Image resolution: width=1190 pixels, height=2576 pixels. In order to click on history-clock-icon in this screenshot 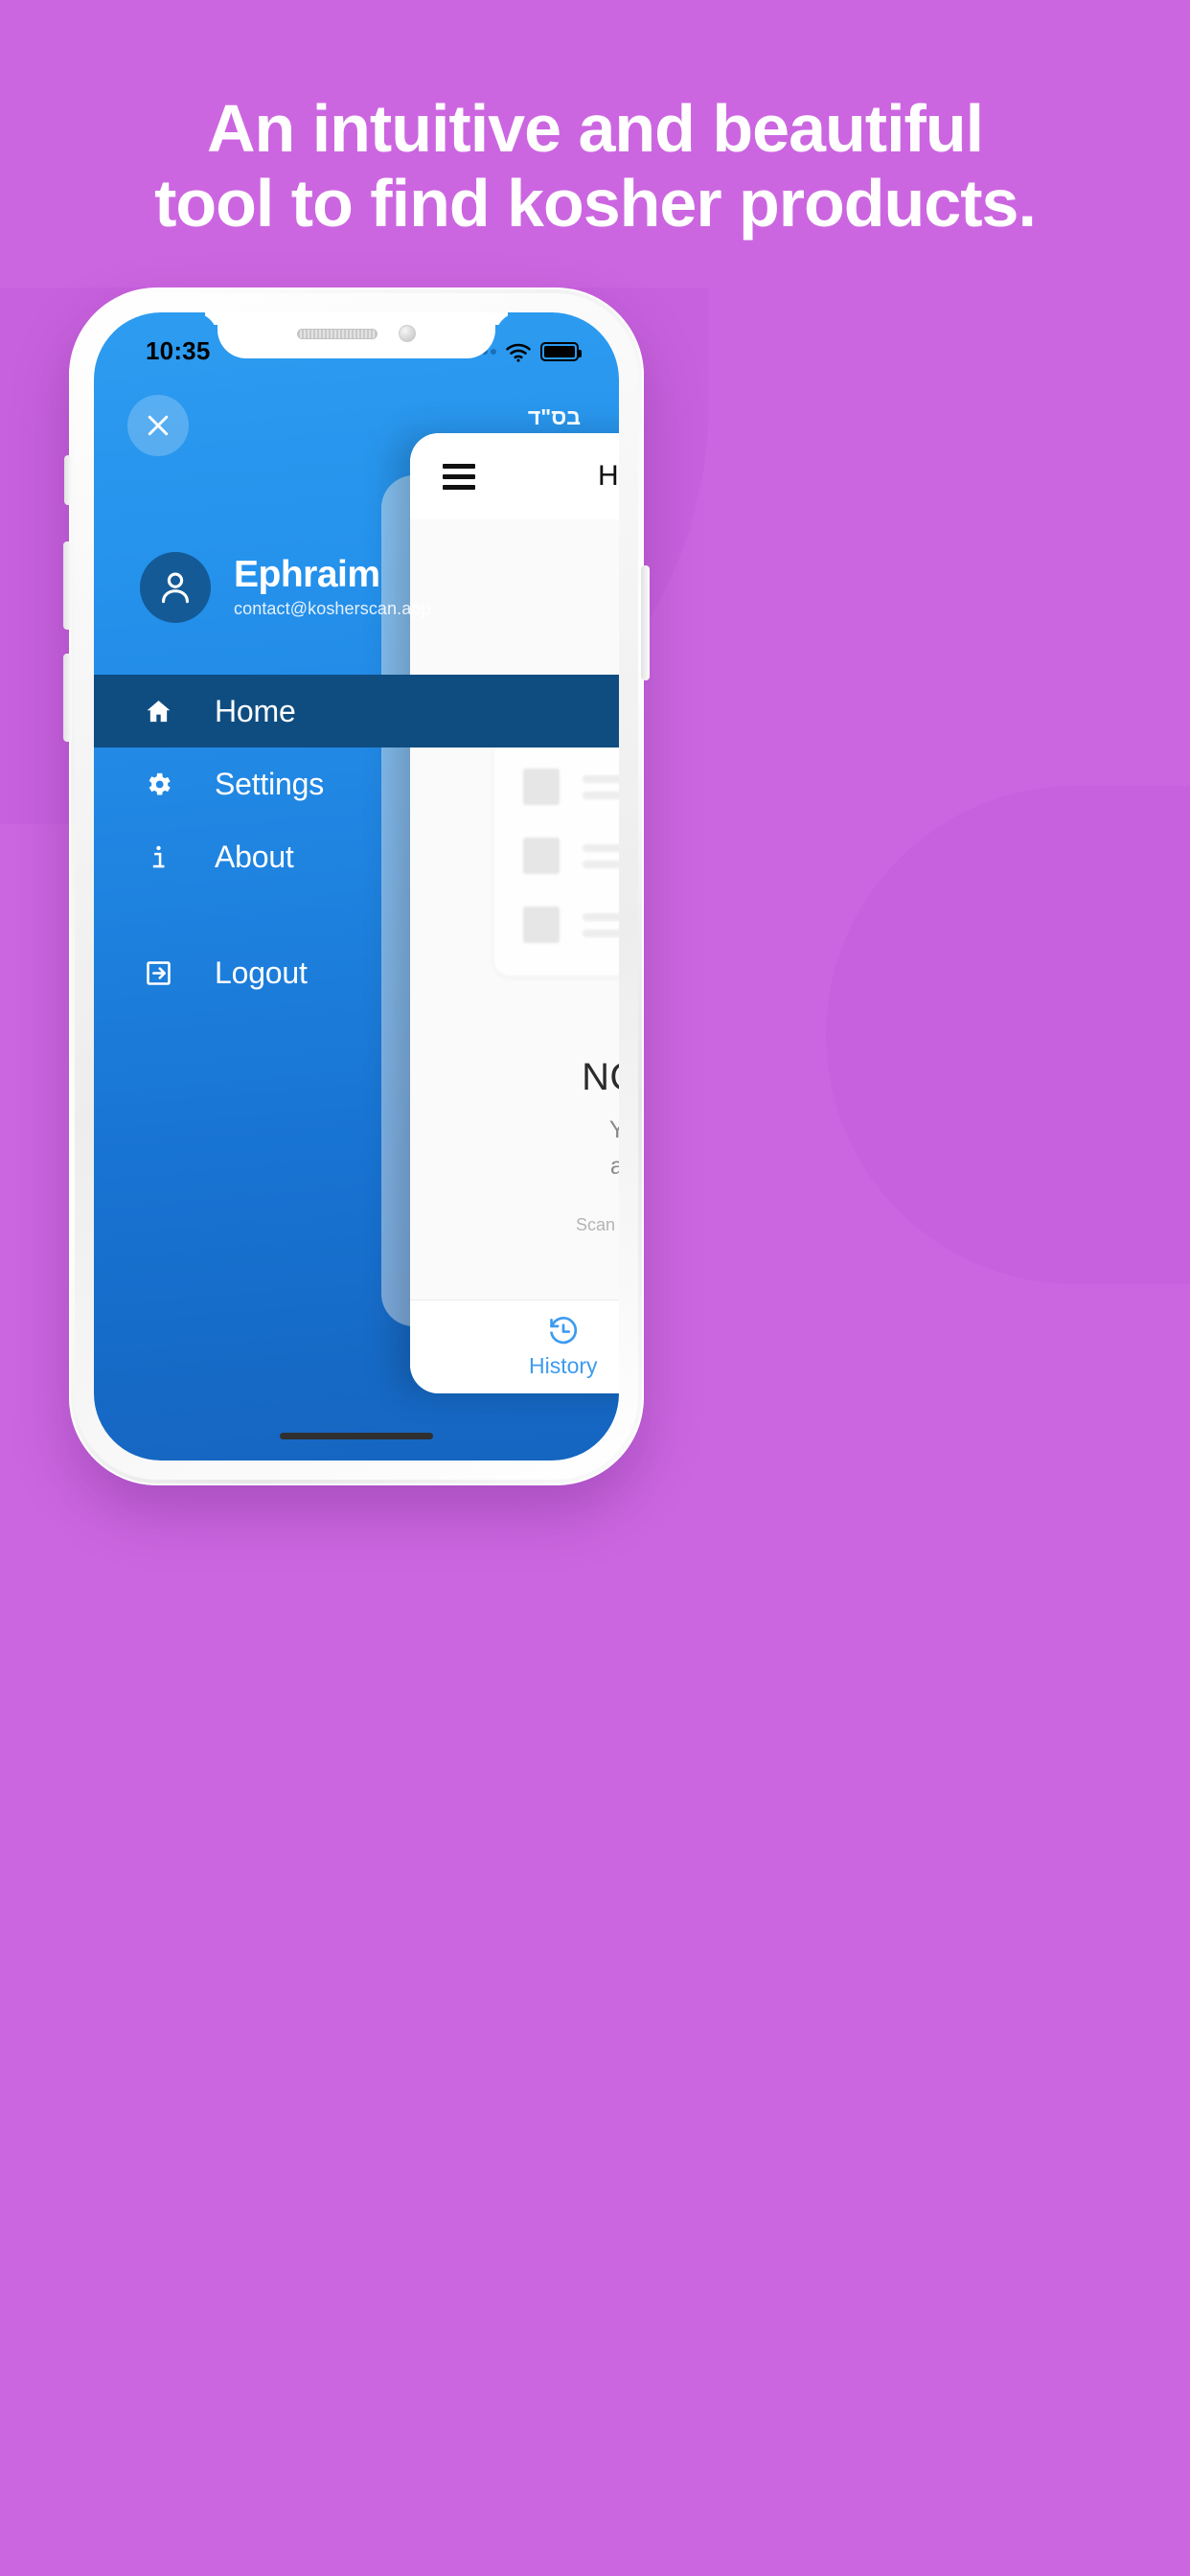, I will do `click(563, 1331)`.